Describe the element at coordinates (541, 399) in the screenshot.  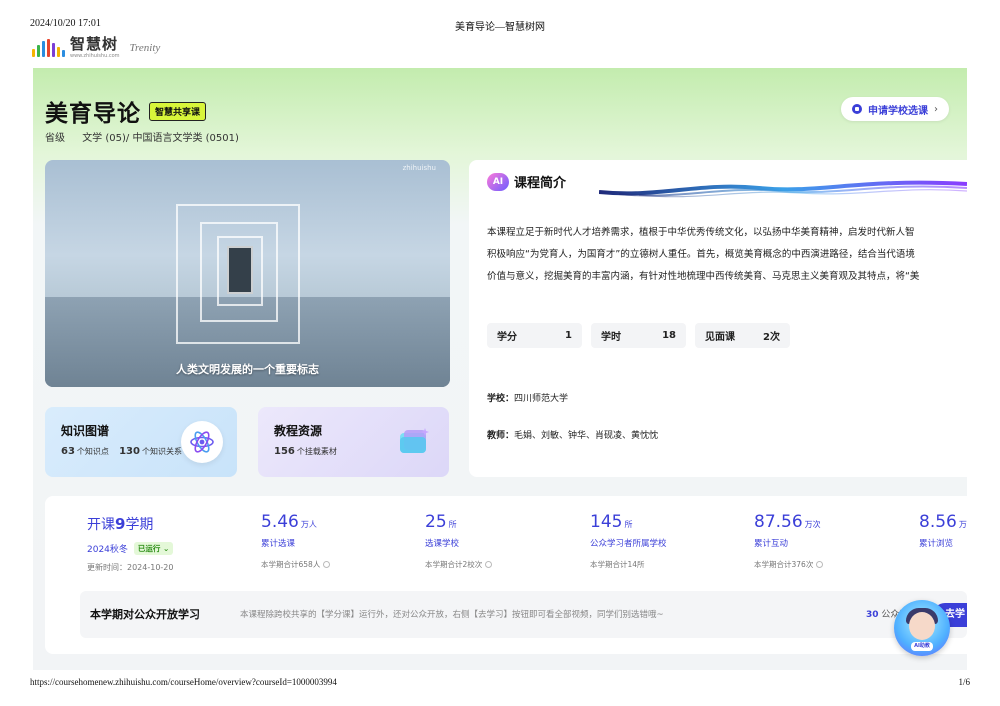
I see `school-name: 四川师范大学` at that location.